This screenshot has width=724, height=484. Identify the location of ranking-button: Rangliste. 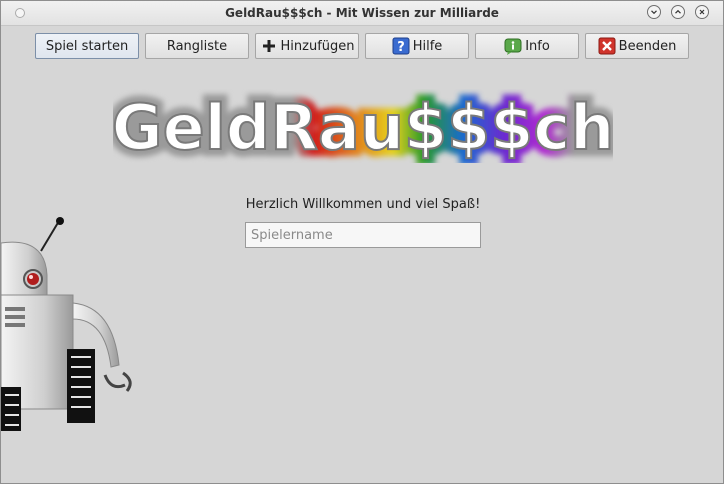
(197, 46).